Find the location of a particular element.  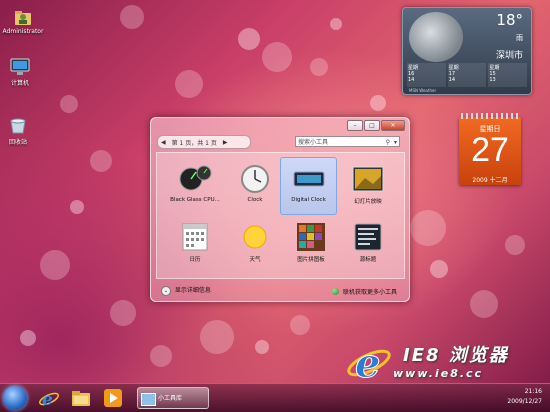

weather-forecast: 星期 16 14 星期 17 14 星期 15 13 is located at coordinates (467, 75).